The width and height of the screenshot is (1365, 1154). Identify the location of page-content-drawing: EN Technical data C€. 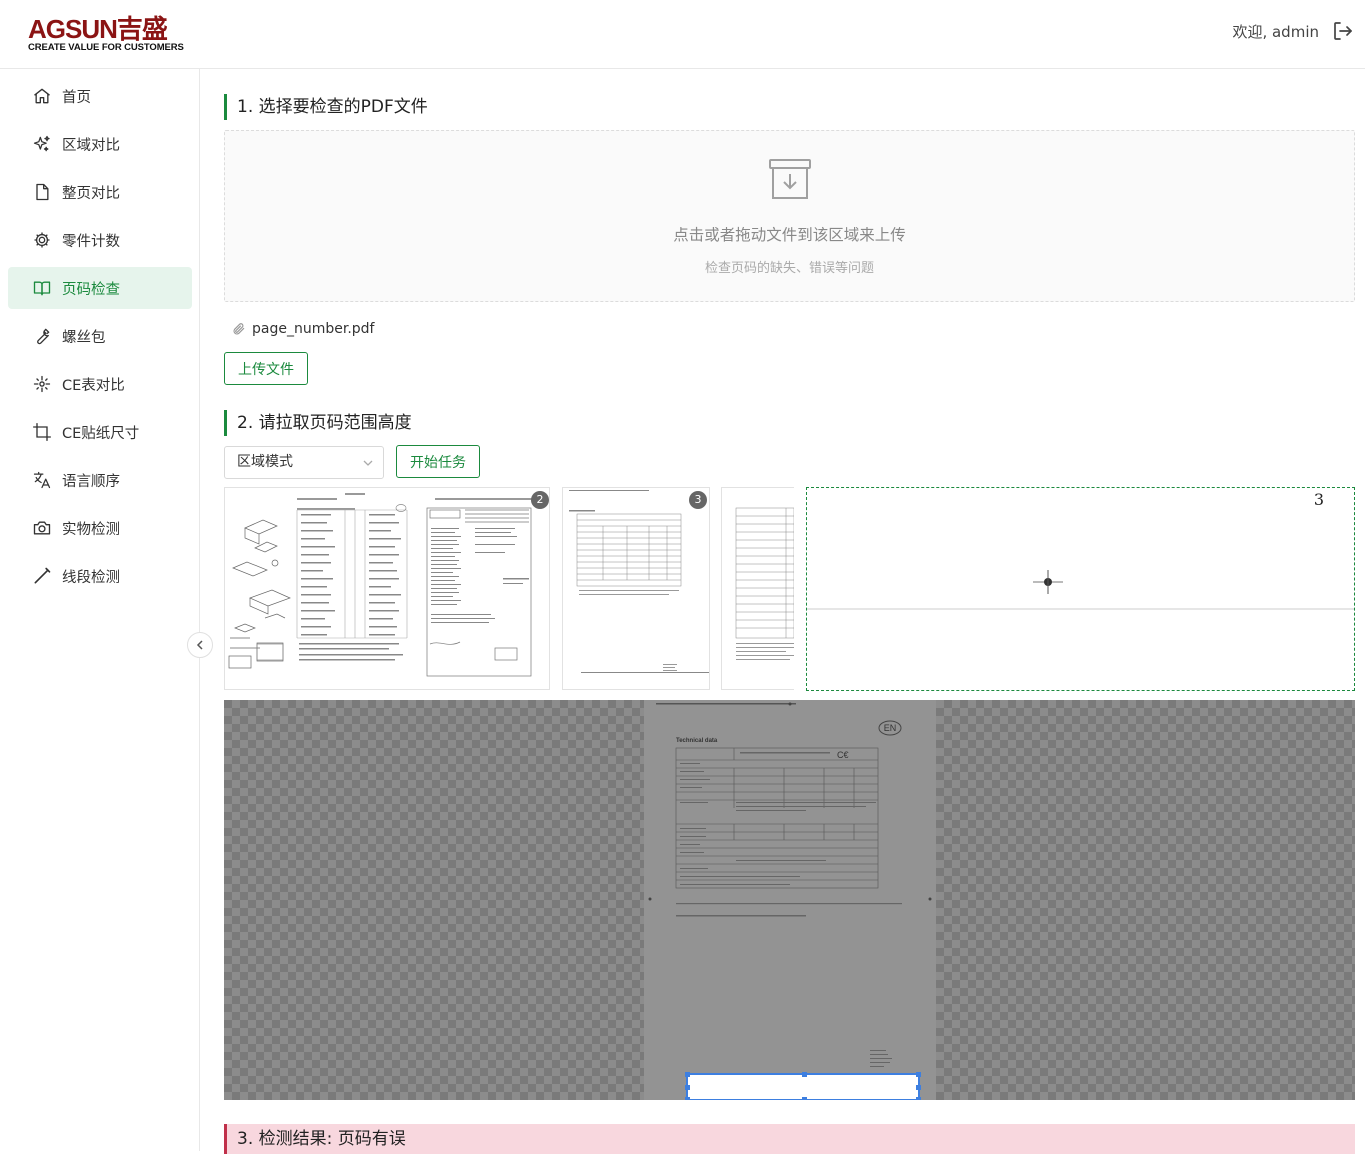
(790, 884).